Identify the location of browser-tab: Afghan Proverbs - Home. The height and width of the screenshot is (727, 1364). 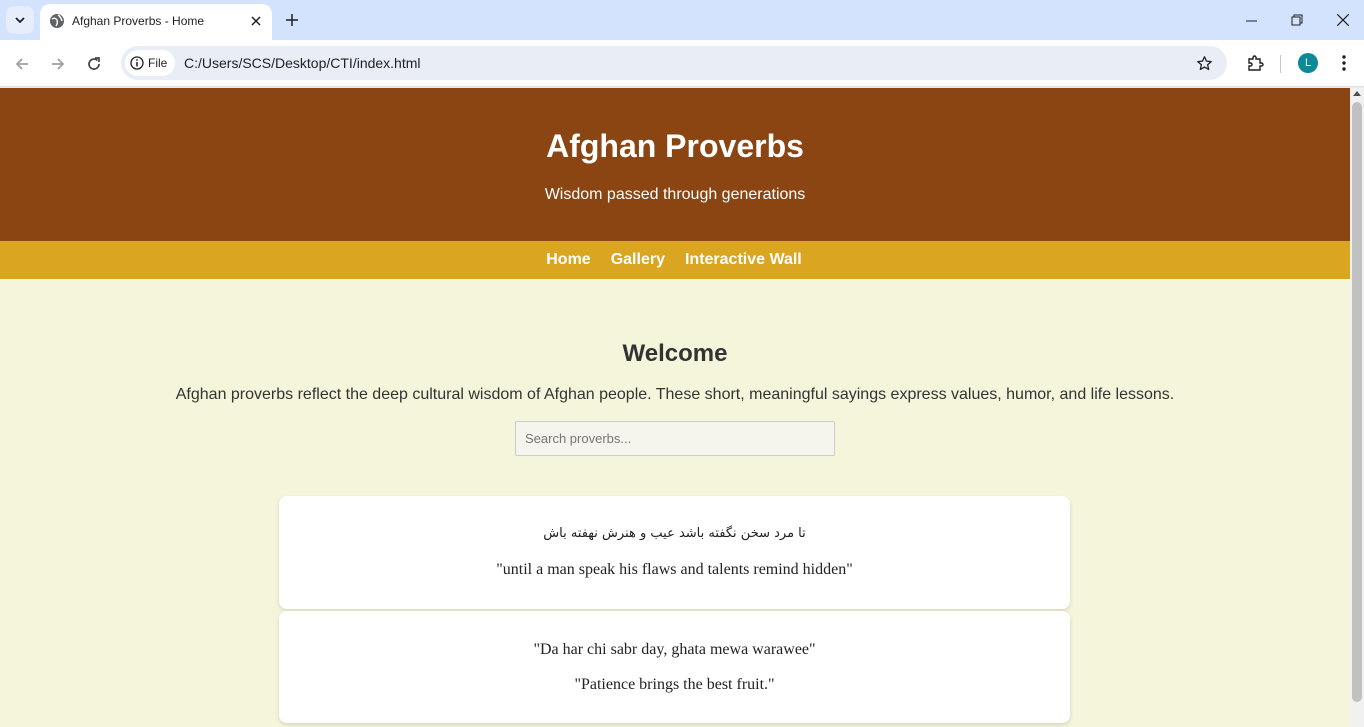
(156, 22).